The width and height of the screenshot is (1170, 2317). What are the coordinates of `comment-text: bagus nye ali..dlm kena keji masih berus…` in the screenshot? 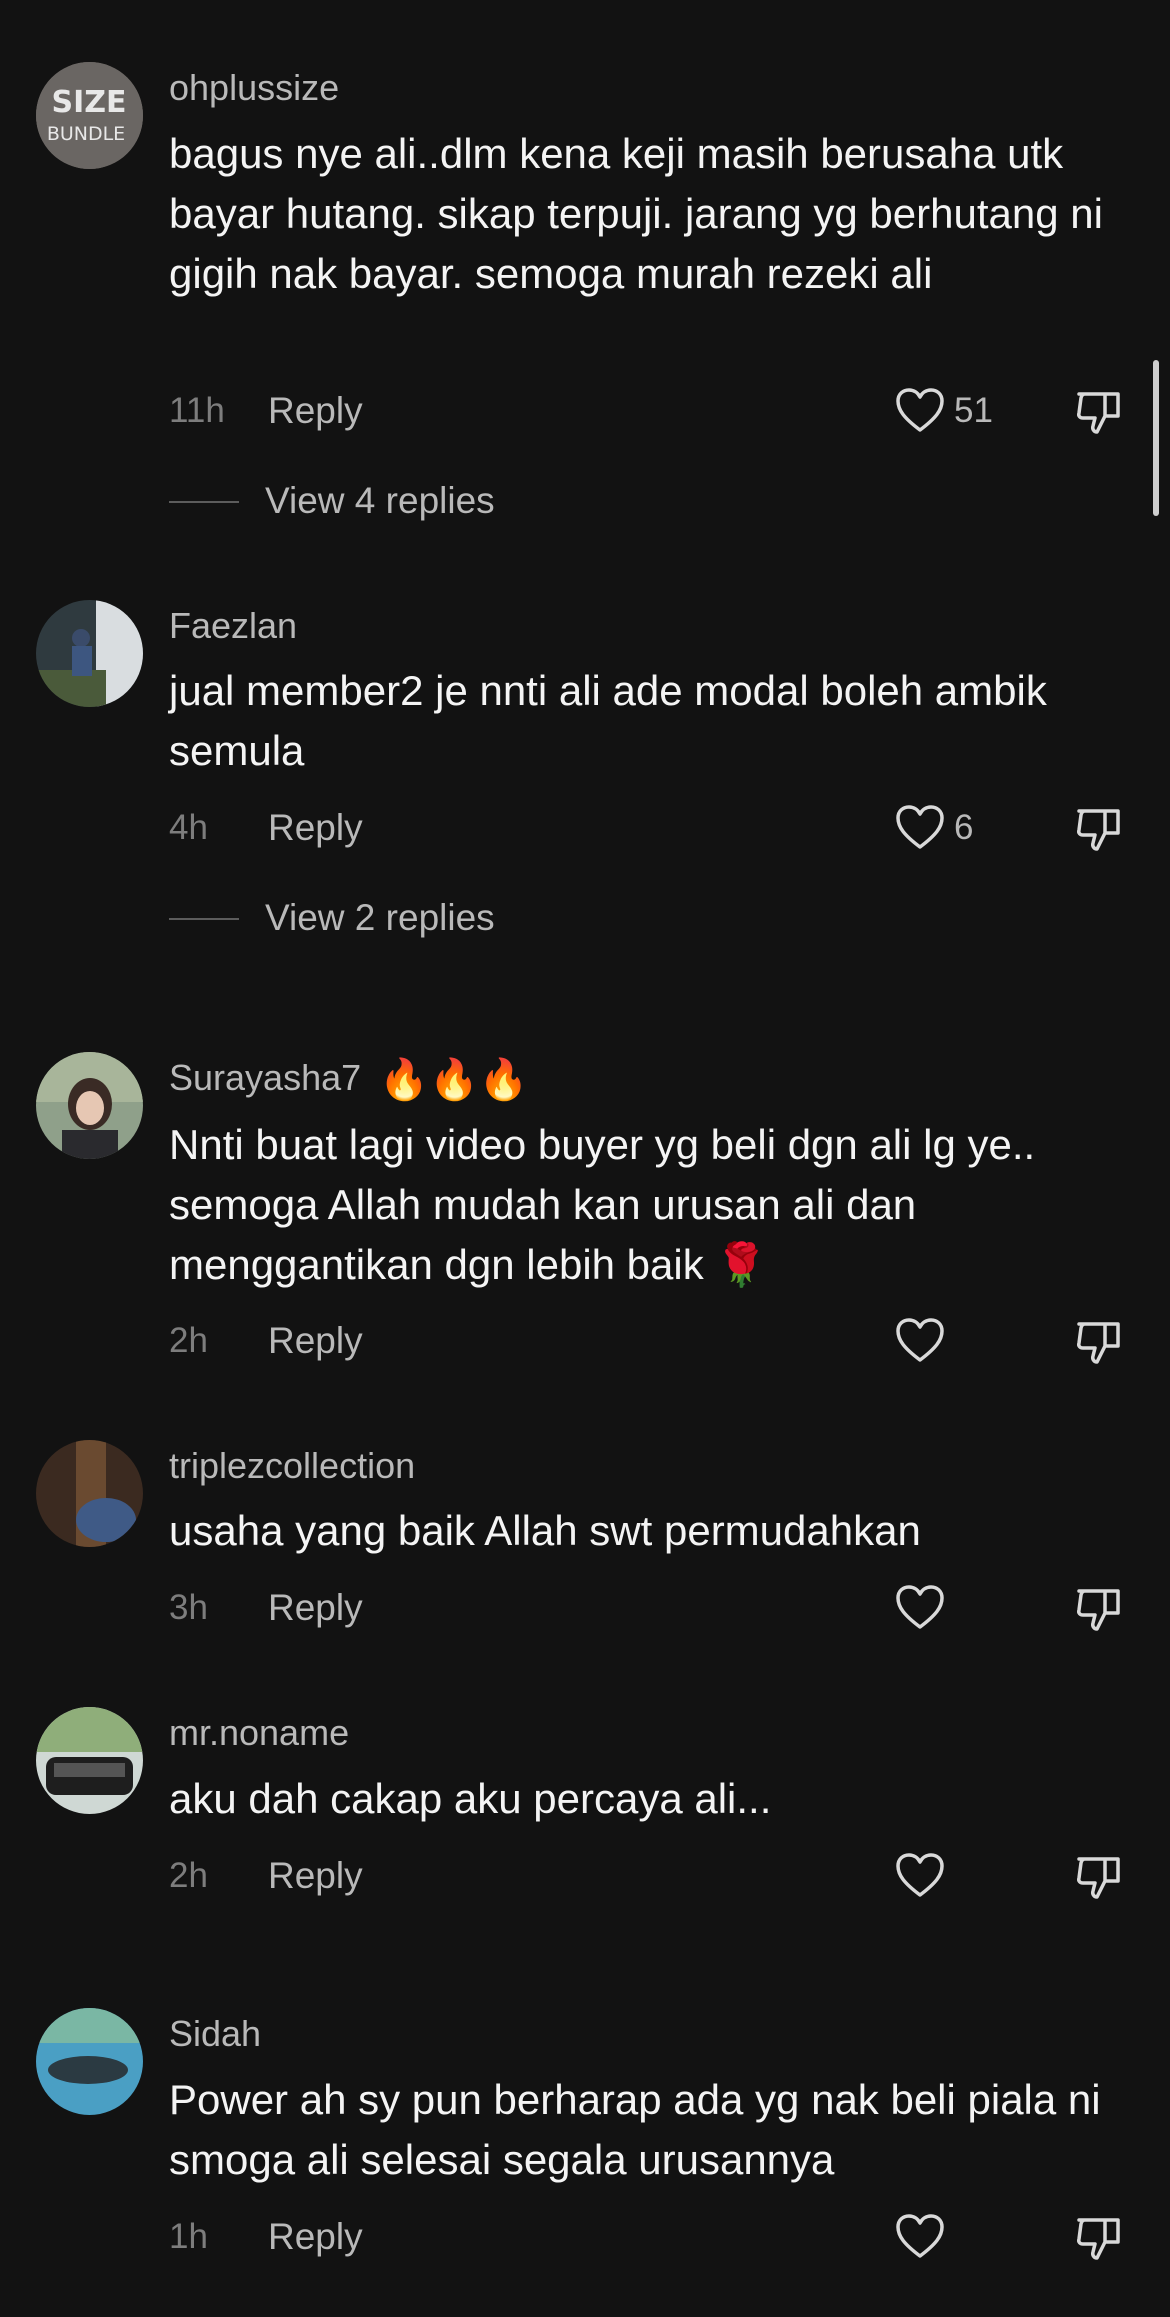 It's located at (636, 213).